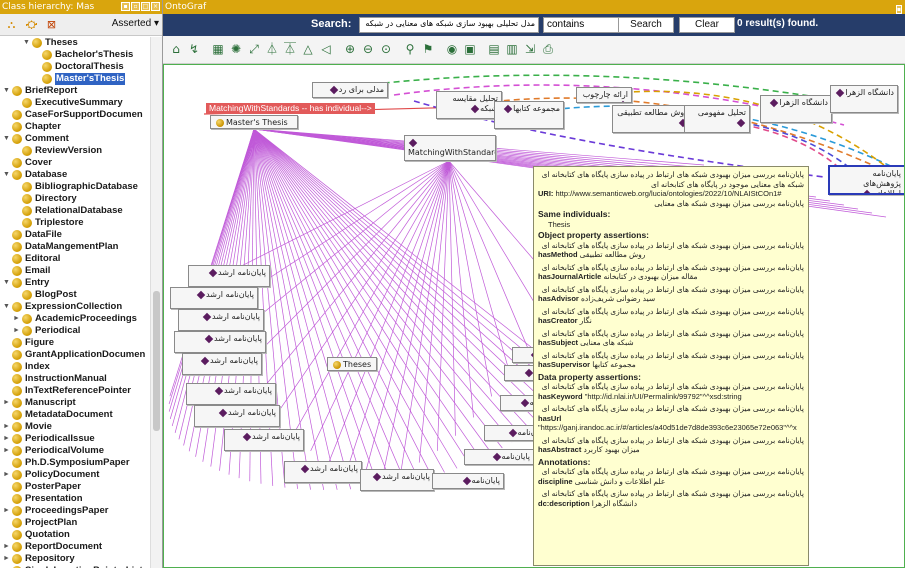  Describe the element at coordinates (796, 109) in the screenshot. I see `node-top-6: دانشگاه الزهرا` at that location.